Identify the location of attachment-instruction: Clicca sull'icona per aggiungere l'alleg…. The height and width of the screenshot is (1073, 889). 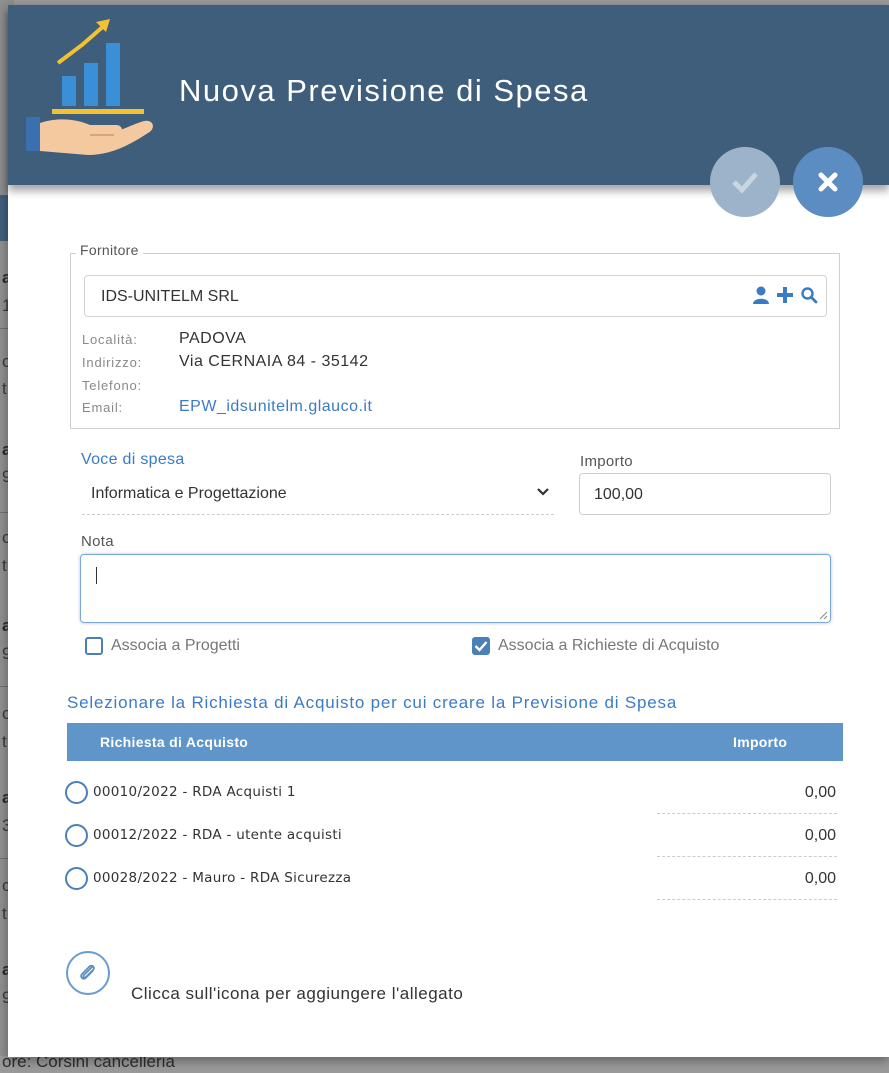
(297, 993).